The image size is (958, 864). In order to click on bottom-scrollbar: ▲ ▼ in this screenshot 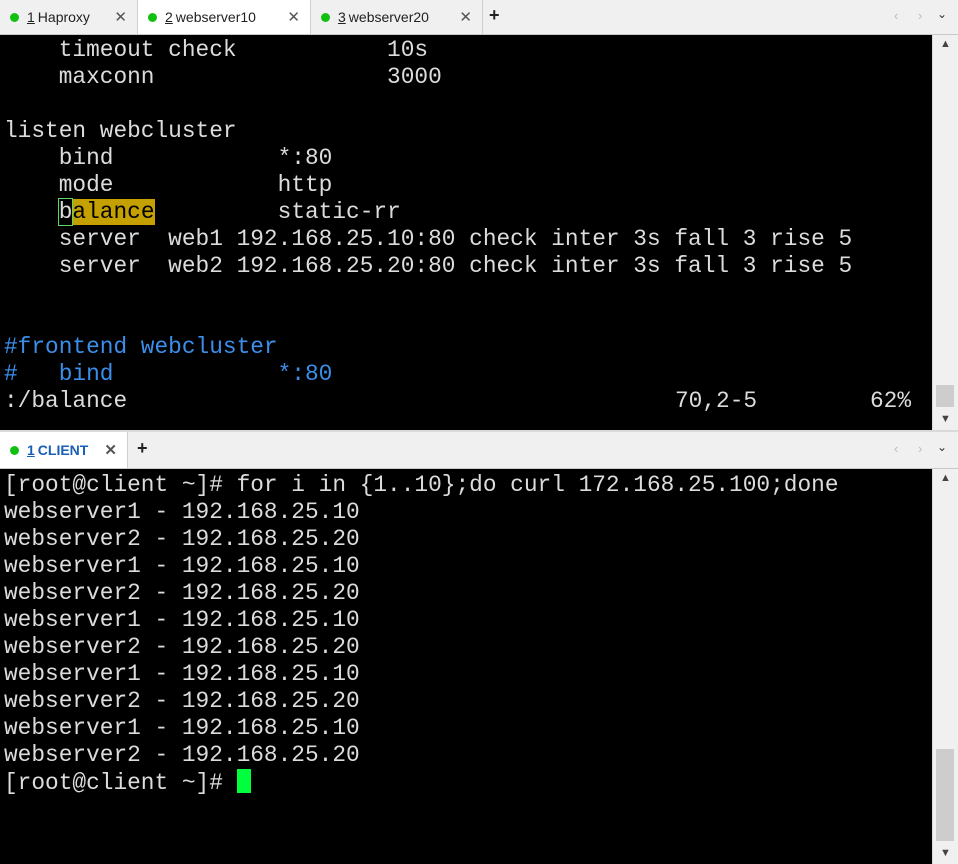, I will do `click(945, 666)`.